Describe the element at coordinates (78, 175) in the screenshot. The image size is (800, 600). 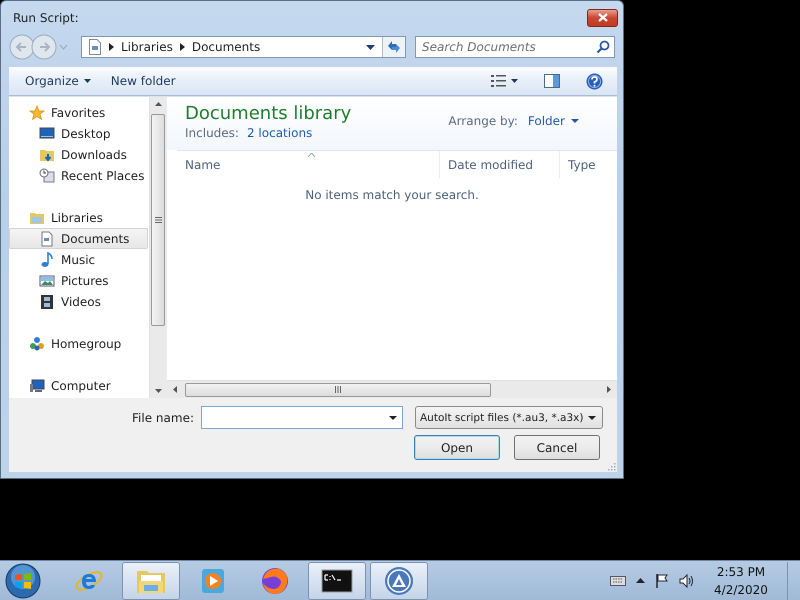
I see `sidebar-item: Recent Places` at that location.